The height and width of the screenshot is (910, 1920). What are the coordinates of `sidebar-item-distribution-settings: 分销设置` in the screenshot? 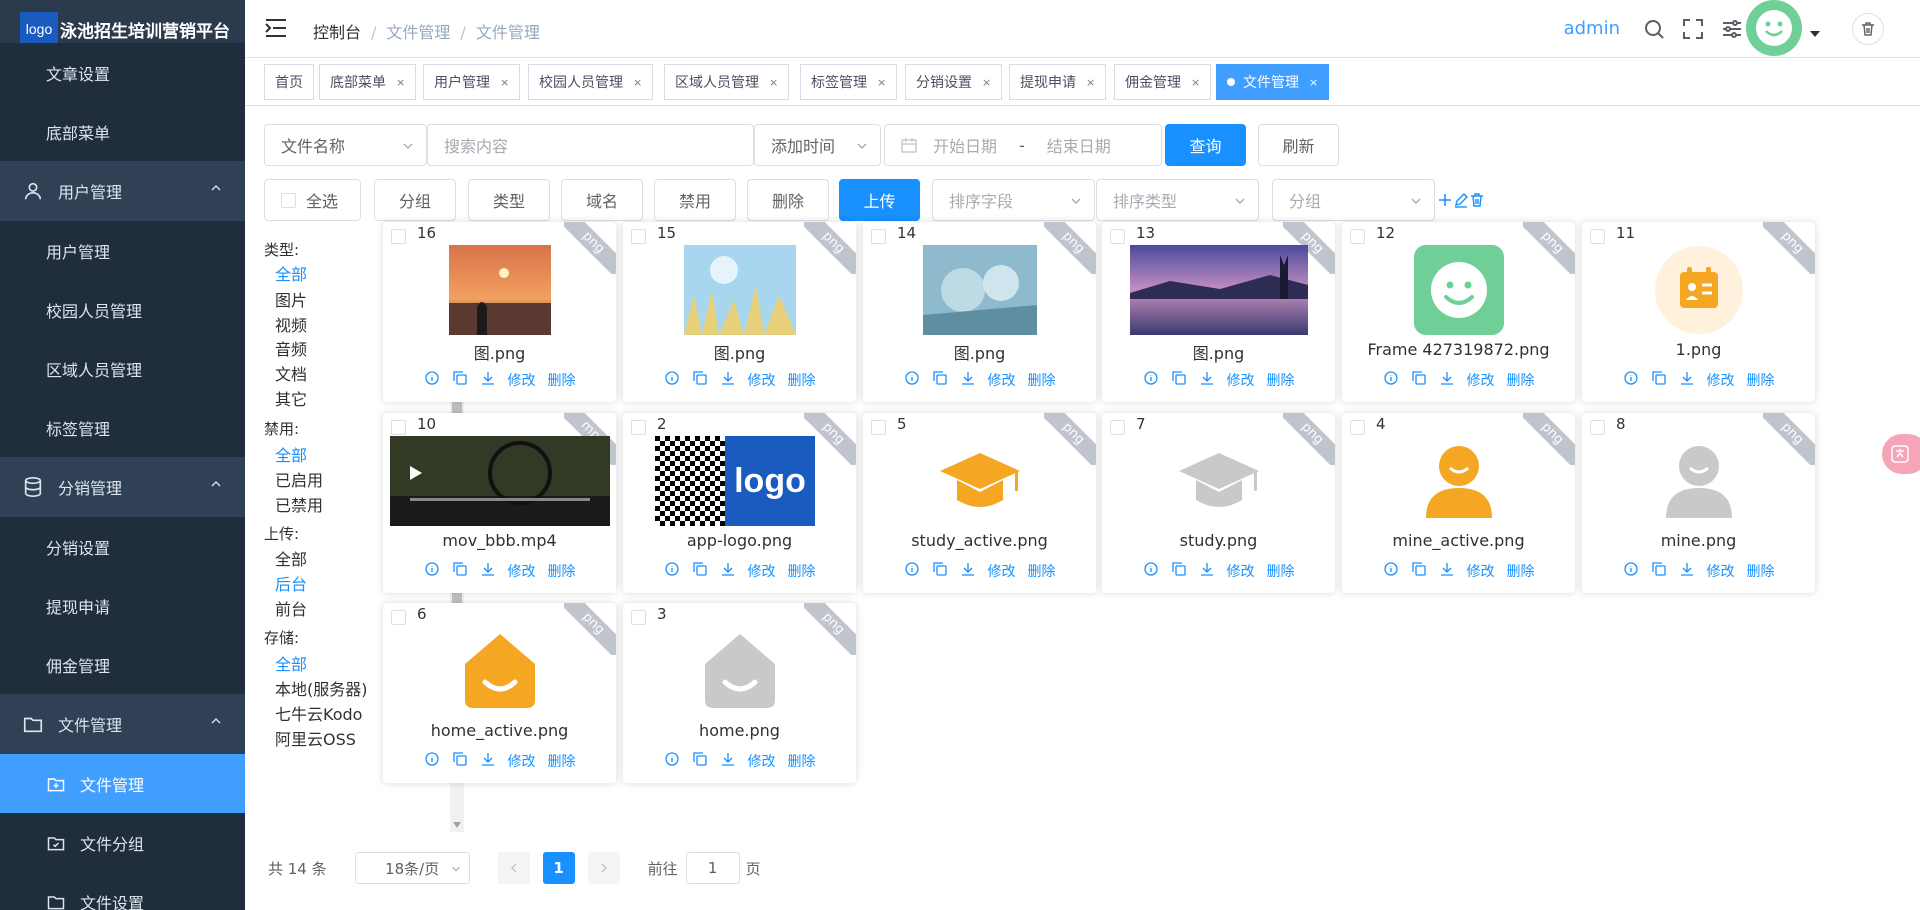 It's located at (122, 546).